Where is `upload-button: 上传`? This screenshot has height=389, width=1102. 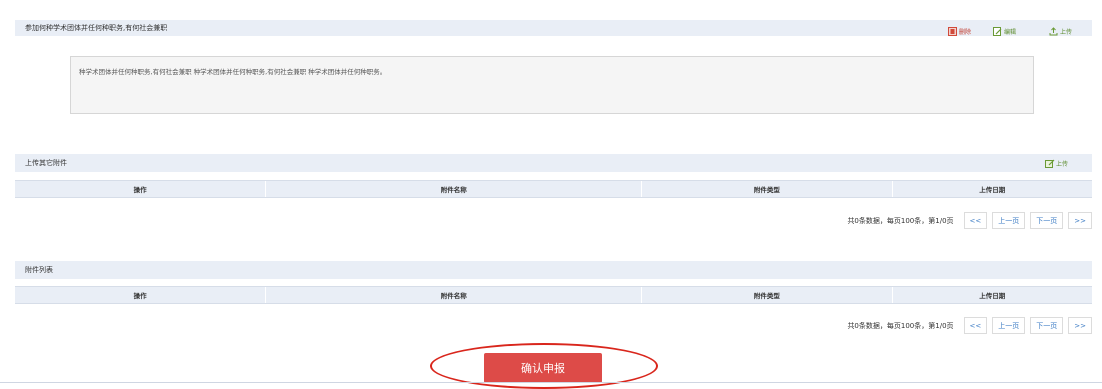
upload-button: 上传 is located at coordinates (1060, 31).